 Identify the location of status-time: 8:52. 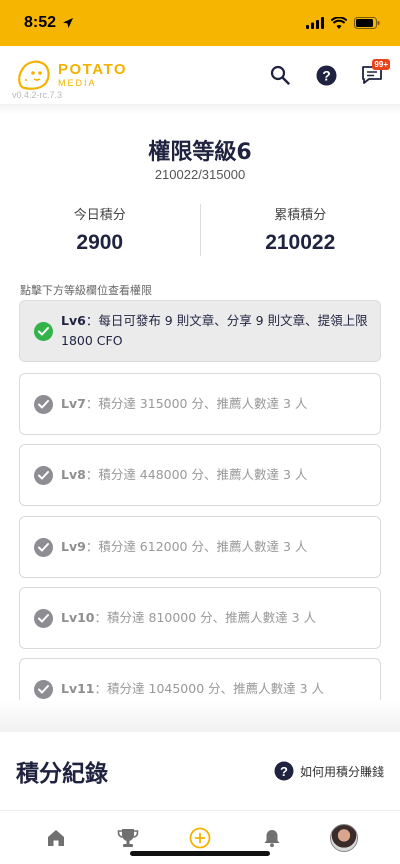
(40, 22).